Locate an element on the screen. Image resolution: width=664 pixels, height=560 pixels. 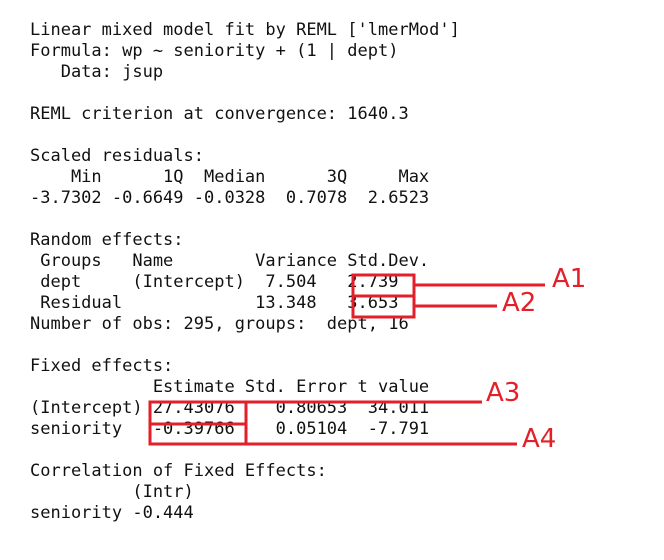
number-of-obs-line: Number of obs: 295, groups: dept, 16 is located at coordinates (219, 324).